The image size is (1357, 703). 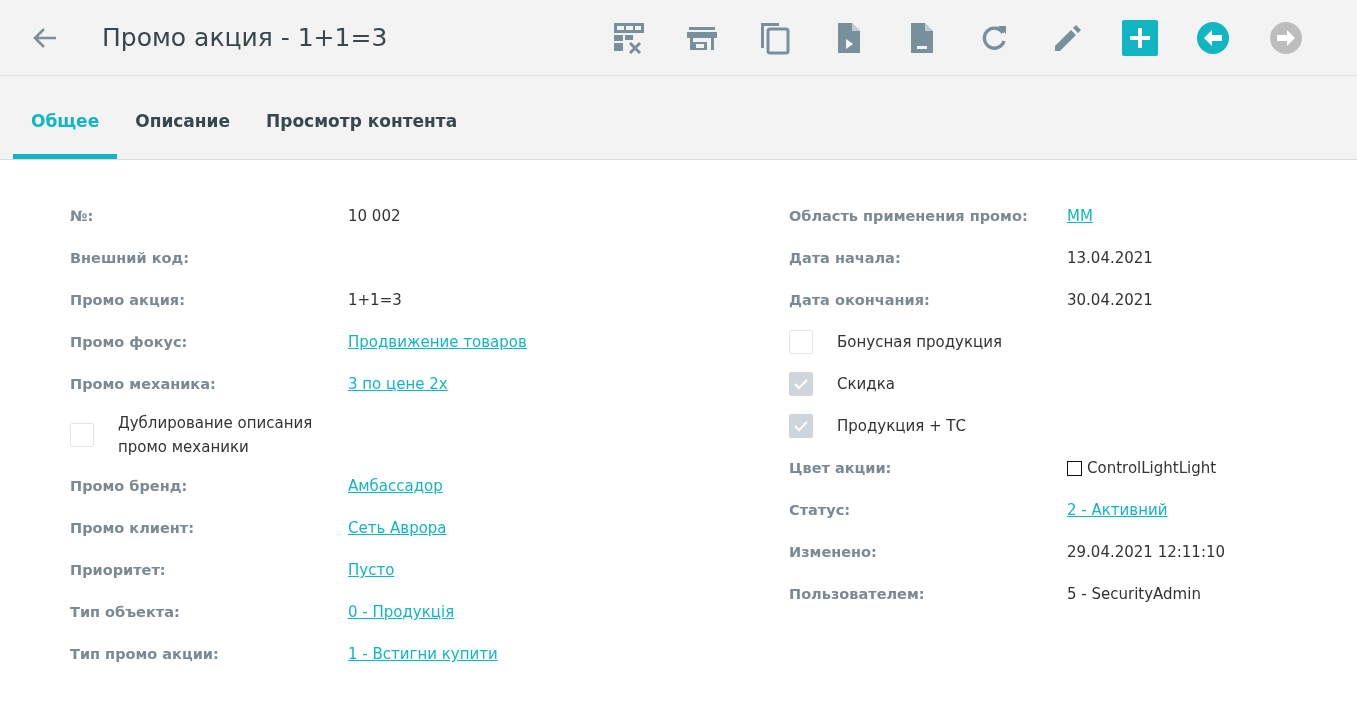 I want to click on field-link: 0 - Продукція, so click(x=401, y=612).